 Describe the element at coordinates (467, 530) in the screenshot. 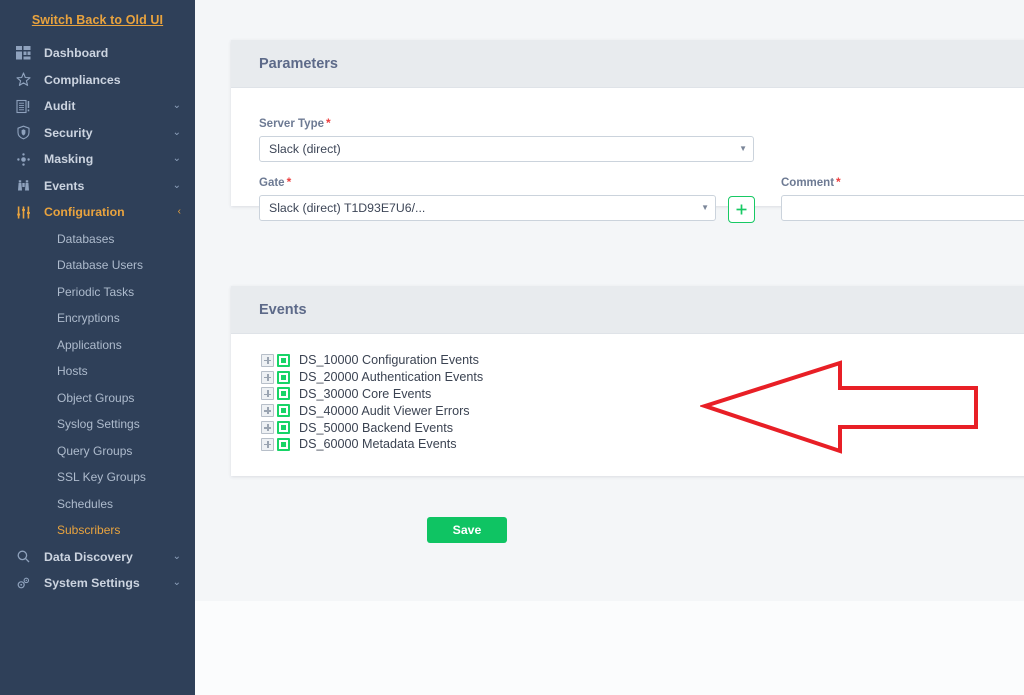

I see `save-button: Save` at that location.